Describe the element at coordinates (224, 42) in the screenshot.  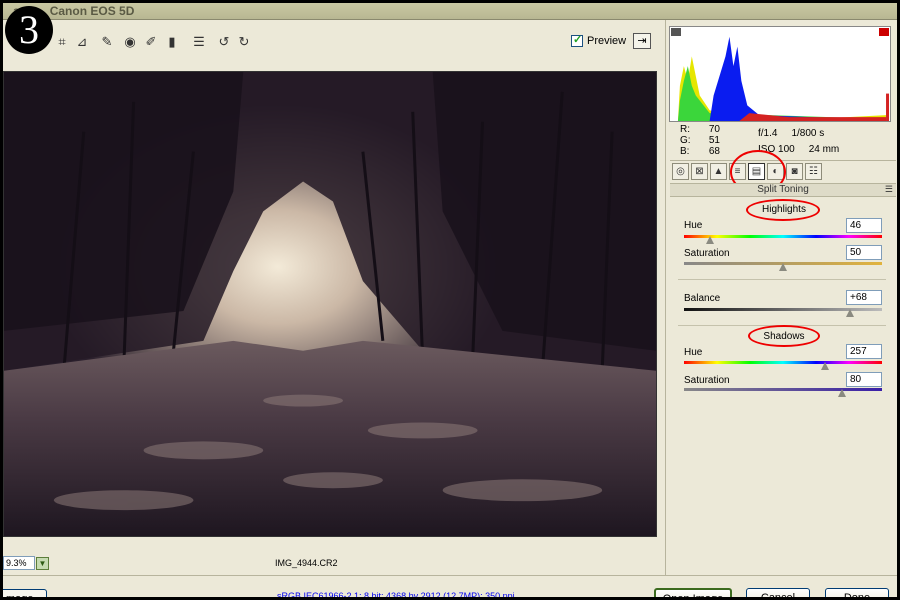
I see `rotate-left-icon: ↺` at that location.